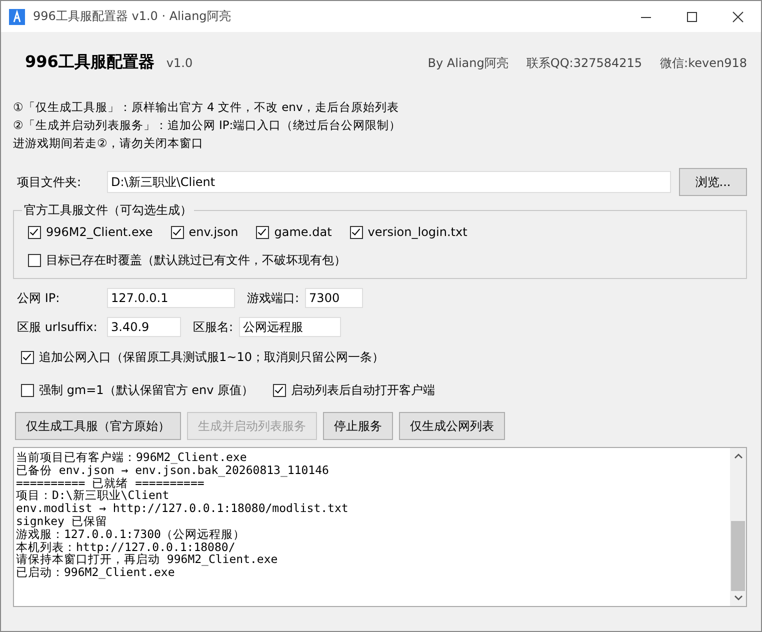 The image size is (762, 632). Describe the element at coordinates (703, 63) in the screenshot. I see `wechat-label: 微信:keven918` at that location.